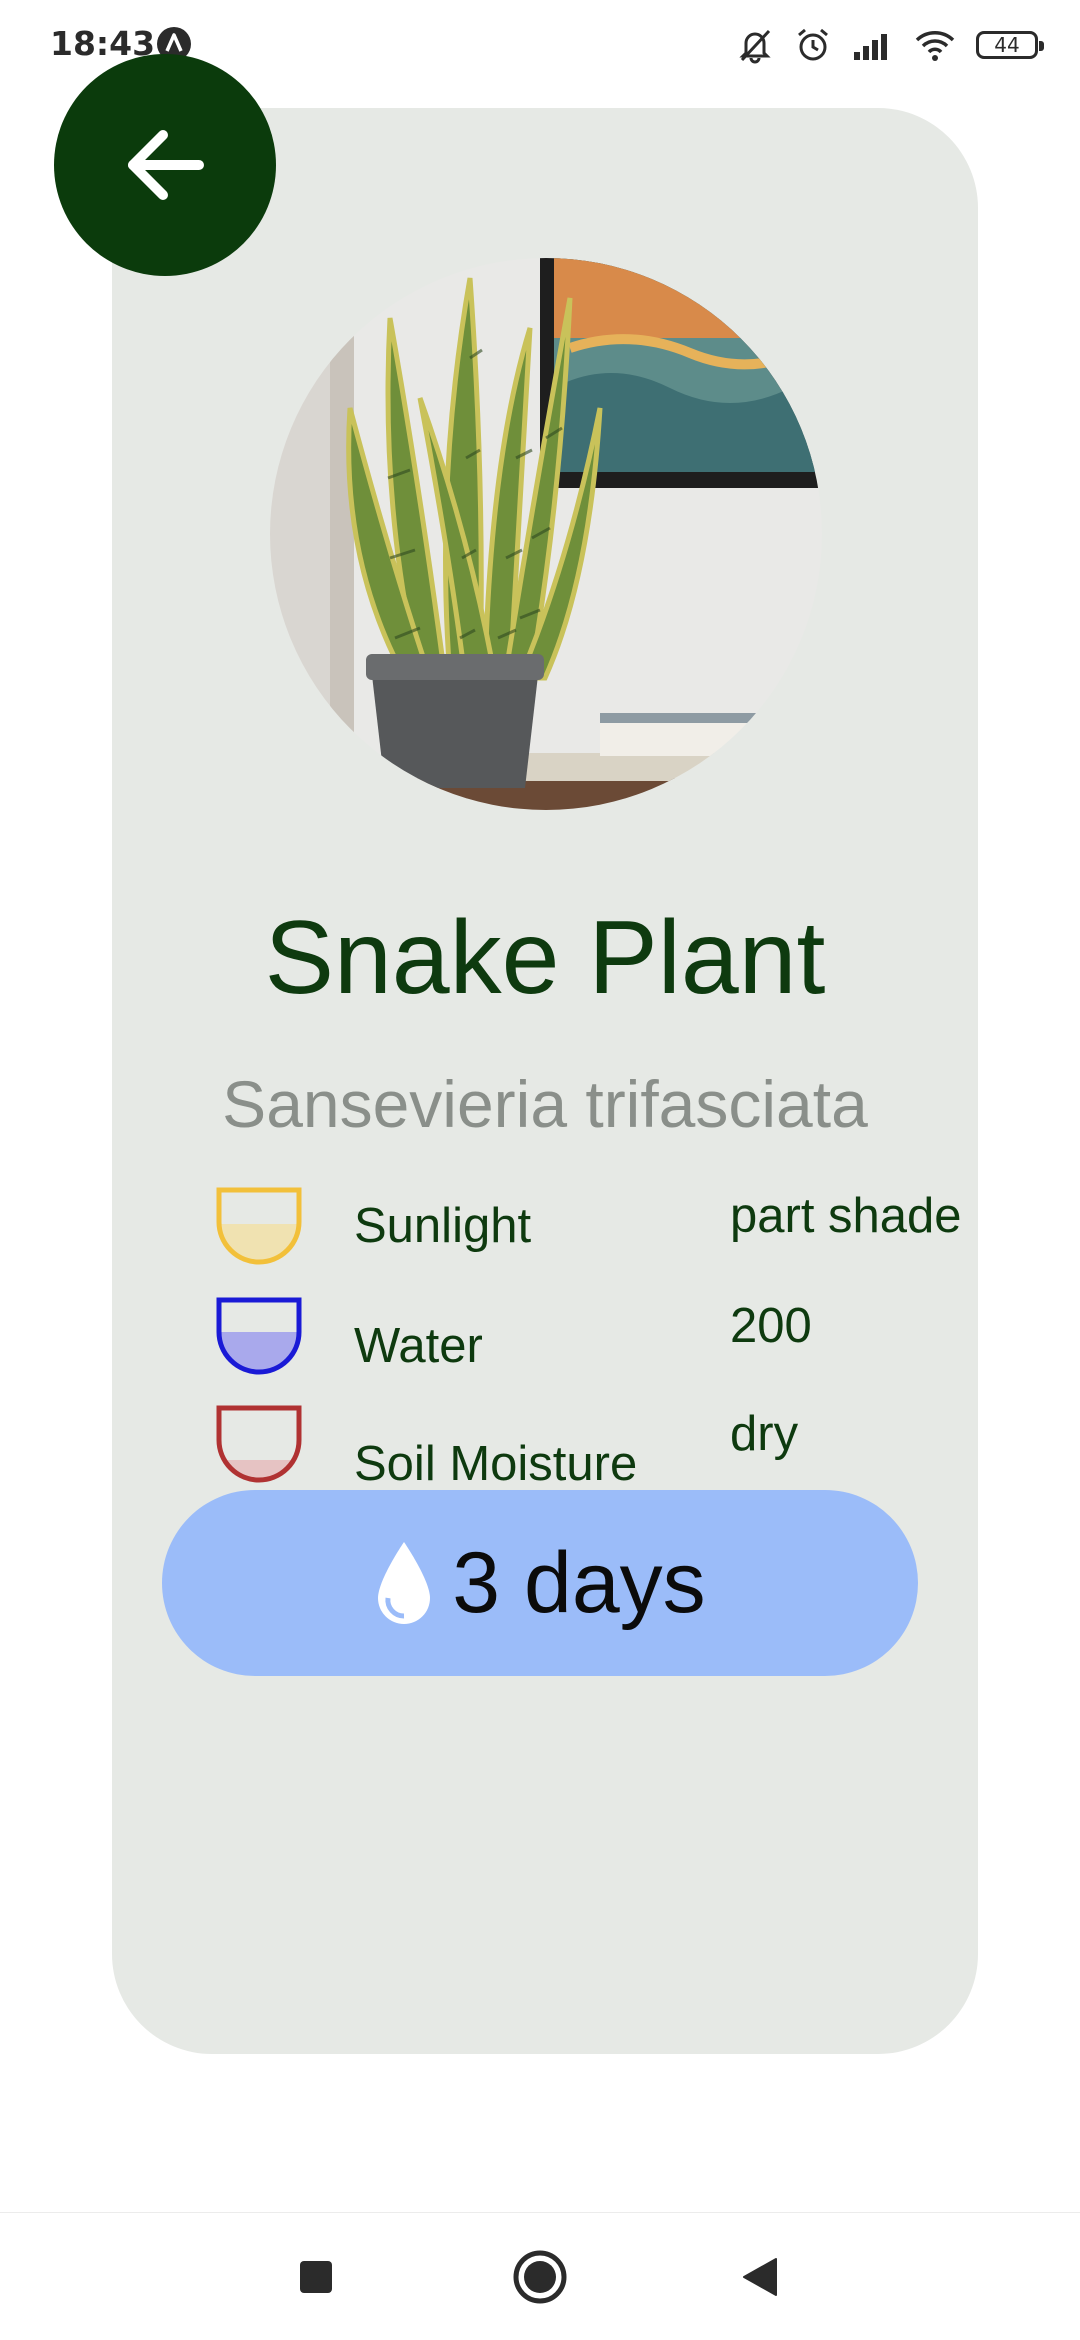 The width and height of the screenshot is (1080, 2340). I want to click on home-button, so click(540, 2276).